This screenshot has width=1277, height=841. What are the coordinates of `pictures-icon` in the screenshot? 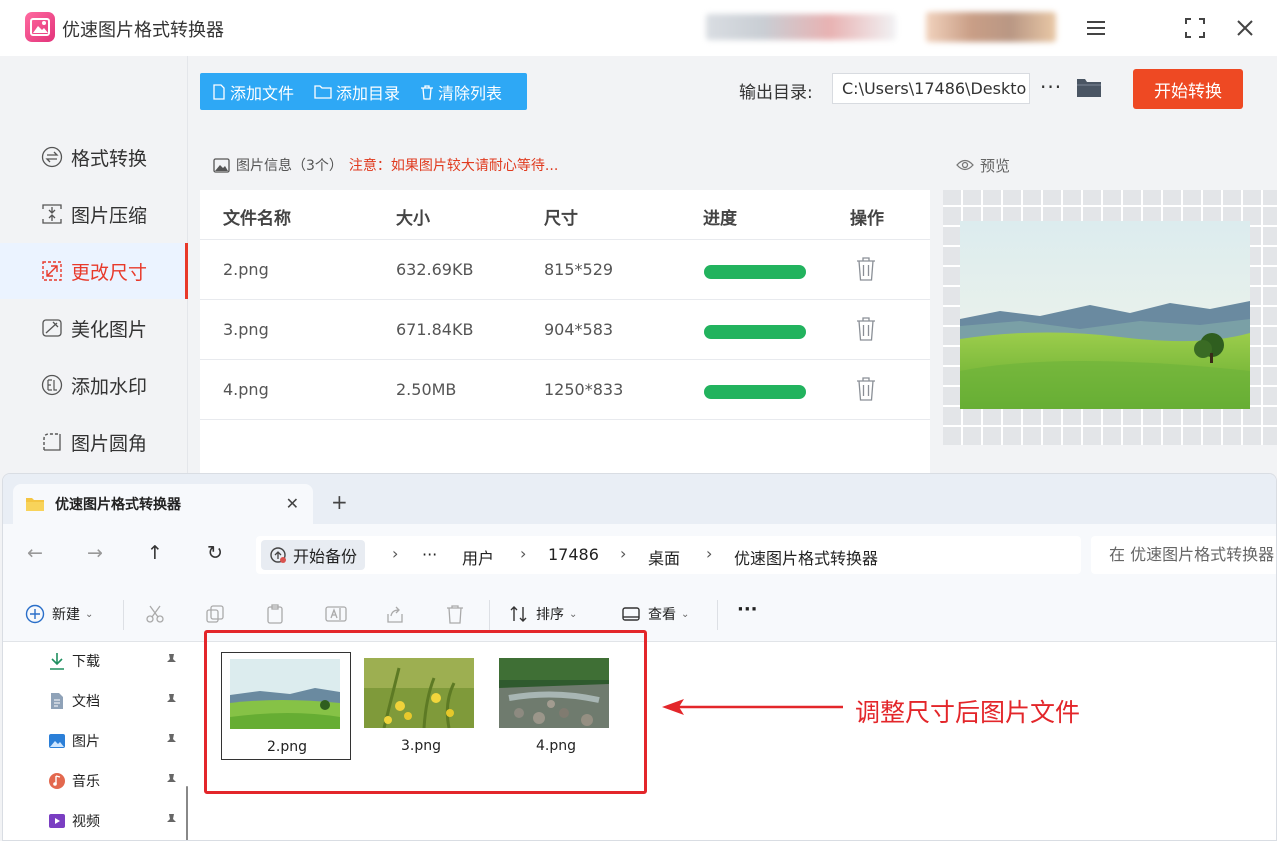 It's located at (57, 741).